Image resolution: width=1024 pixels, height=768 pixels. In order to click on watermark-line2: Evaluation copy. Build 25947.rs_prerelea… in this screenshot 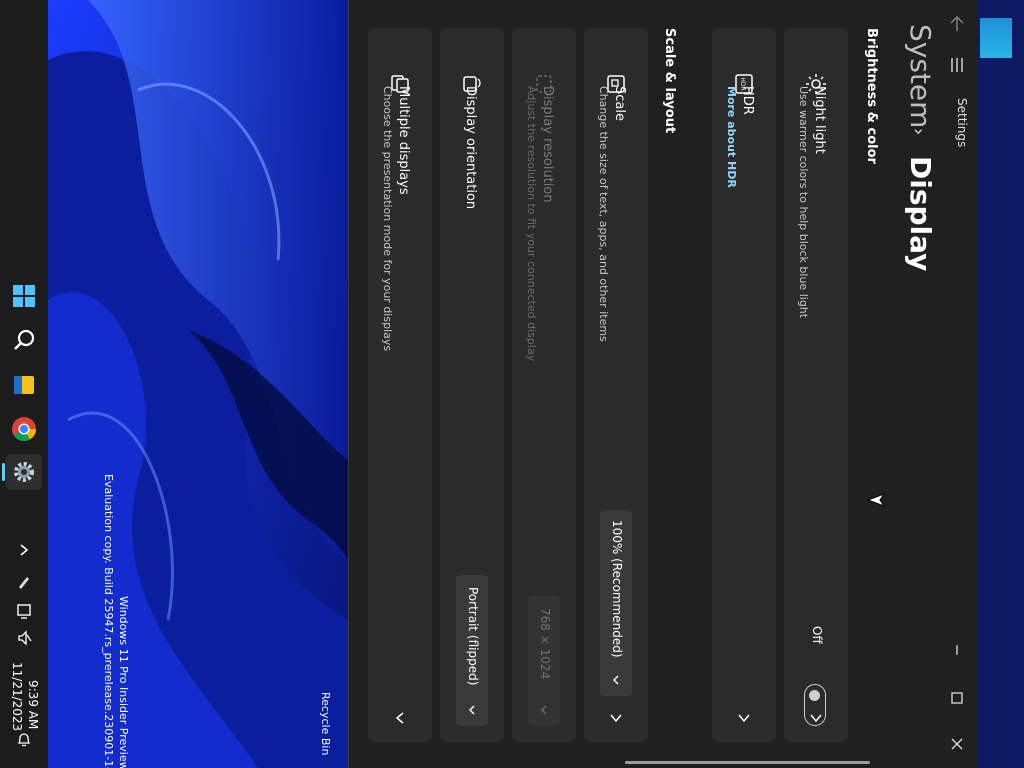, I will do `click(108, 621)`.